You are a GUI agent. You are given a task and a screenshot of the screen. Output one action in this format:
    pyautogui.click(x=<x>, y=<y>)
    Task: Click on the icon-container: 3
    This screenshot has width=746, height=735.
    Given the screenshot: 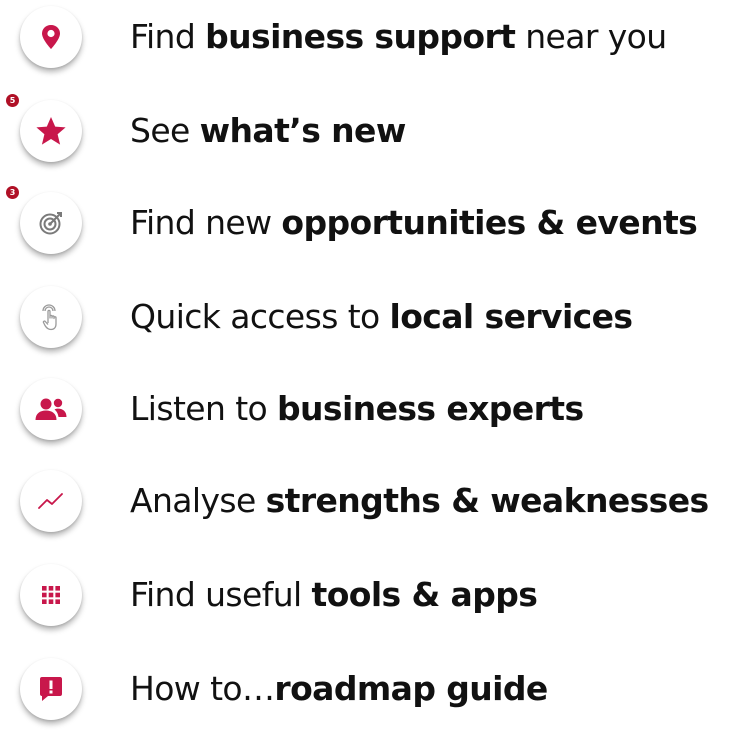 What is the action you would take?
    pyautogui.click(x=46, y=222)
    